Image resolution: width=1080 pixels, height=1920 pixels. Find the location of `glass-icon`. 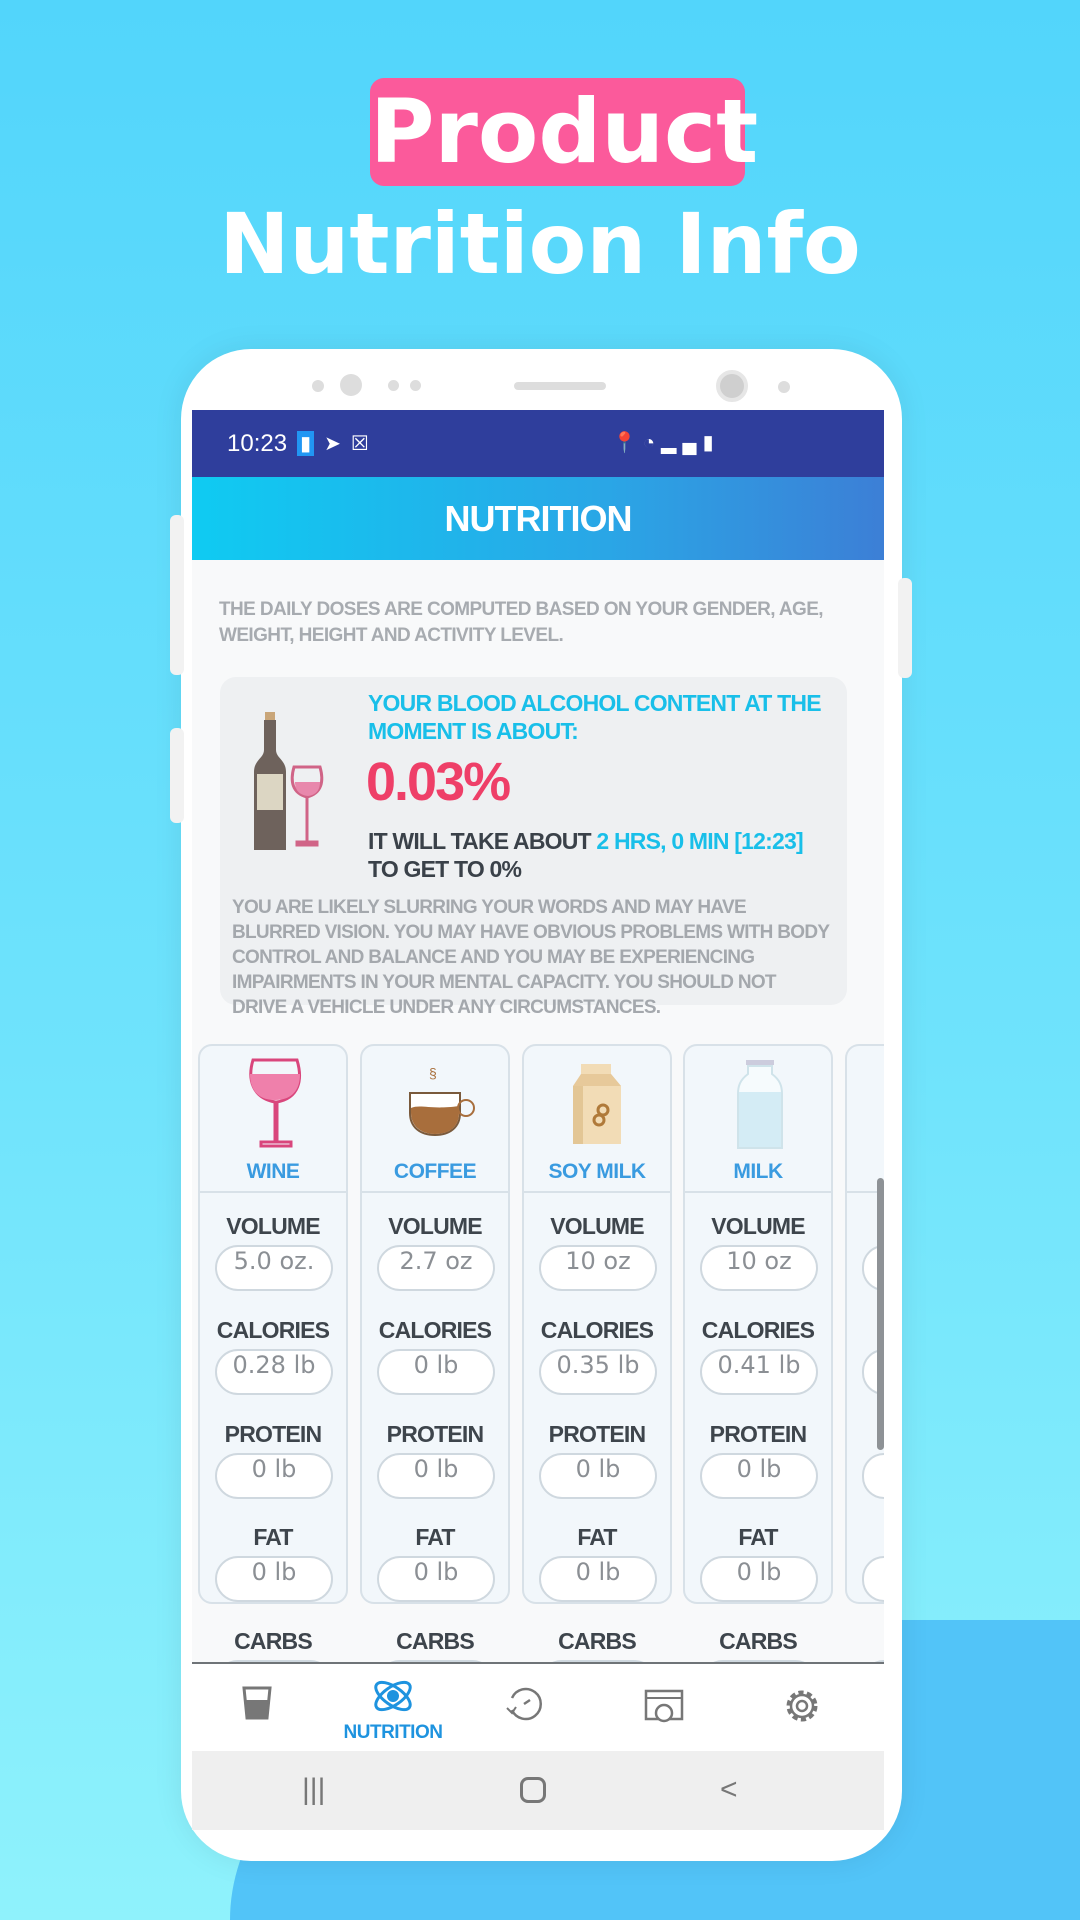

glass-icon is located at coordinates (257, 1705).